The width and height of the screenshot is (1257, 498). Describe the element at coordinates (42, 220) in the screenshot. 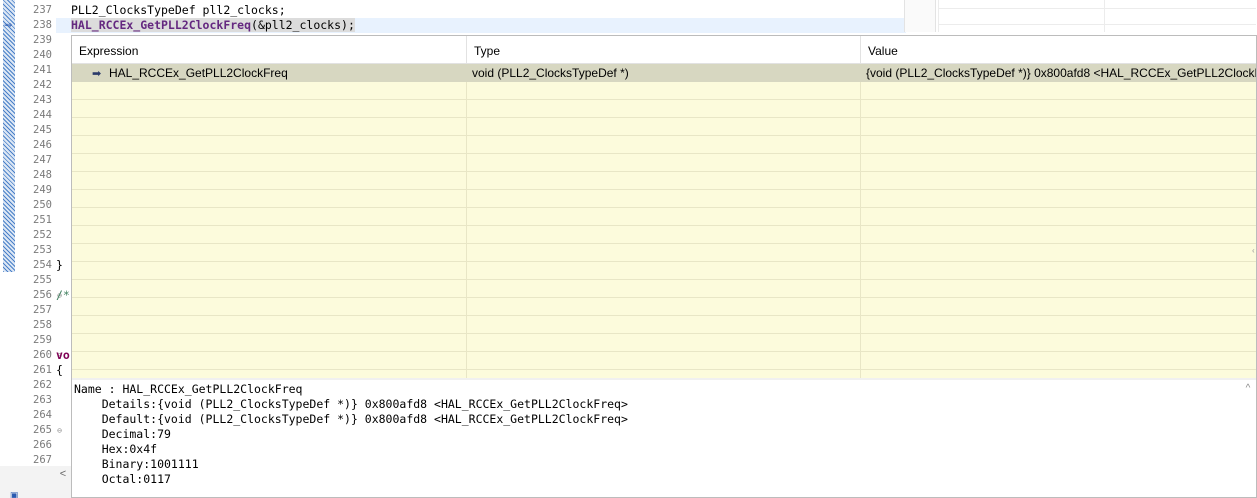

I see `line-number: 251` at that location.